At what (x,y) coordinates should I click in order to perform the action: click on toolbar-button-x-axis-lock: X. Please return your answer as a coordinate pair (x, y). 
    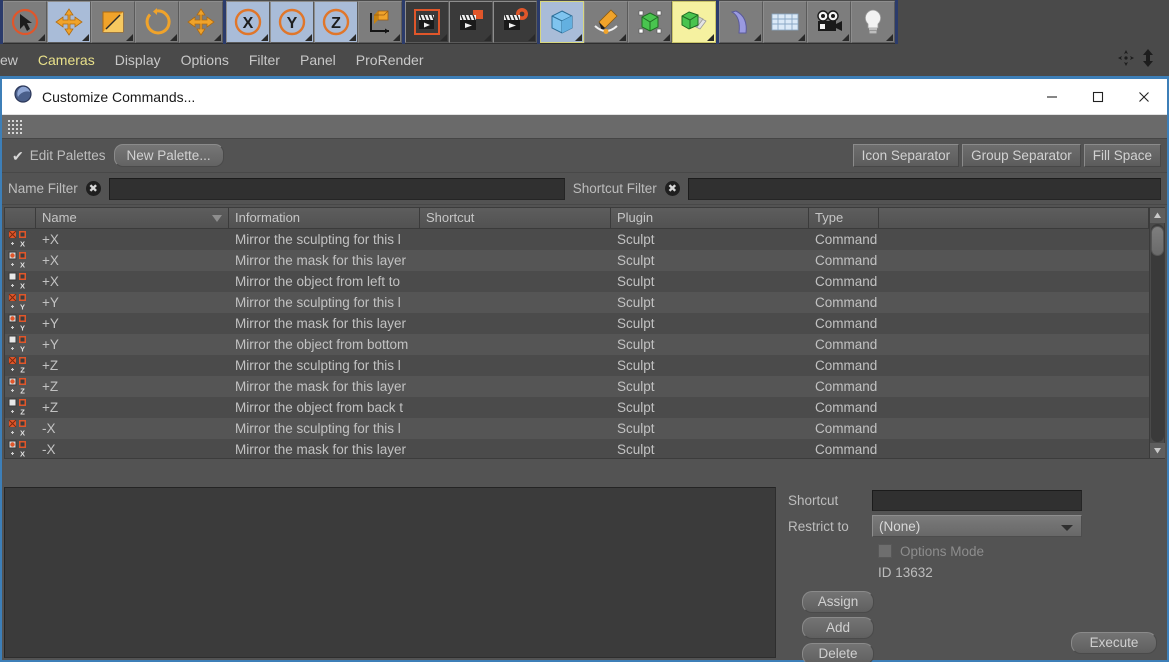
    Looking at the image, I should click on (248, 21).